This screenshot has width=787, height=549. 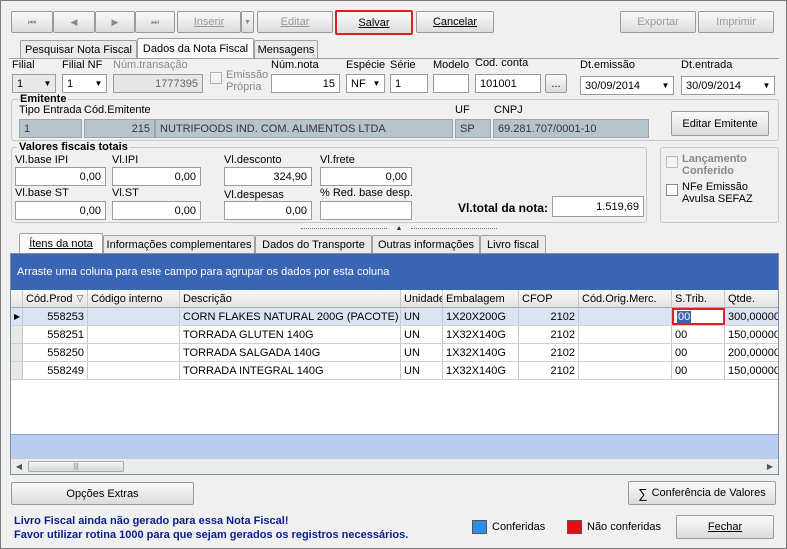 What do you see at coordinates (55, 299) in the screenshot?
I see `col-cod-prod: Cód.Prod ▽` at bounding box center [55, 299].